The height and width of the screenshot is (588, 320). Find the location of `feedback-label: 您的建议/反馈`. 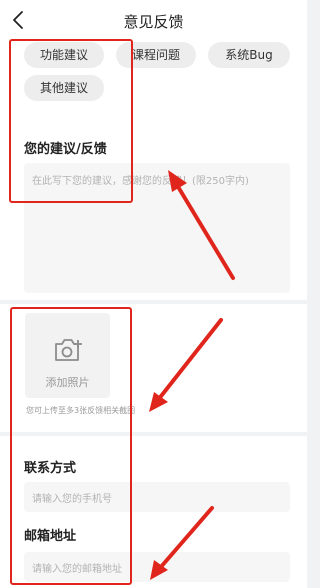

feedback-label: 您的建议/反馈 is located at coordinates (65, 149).